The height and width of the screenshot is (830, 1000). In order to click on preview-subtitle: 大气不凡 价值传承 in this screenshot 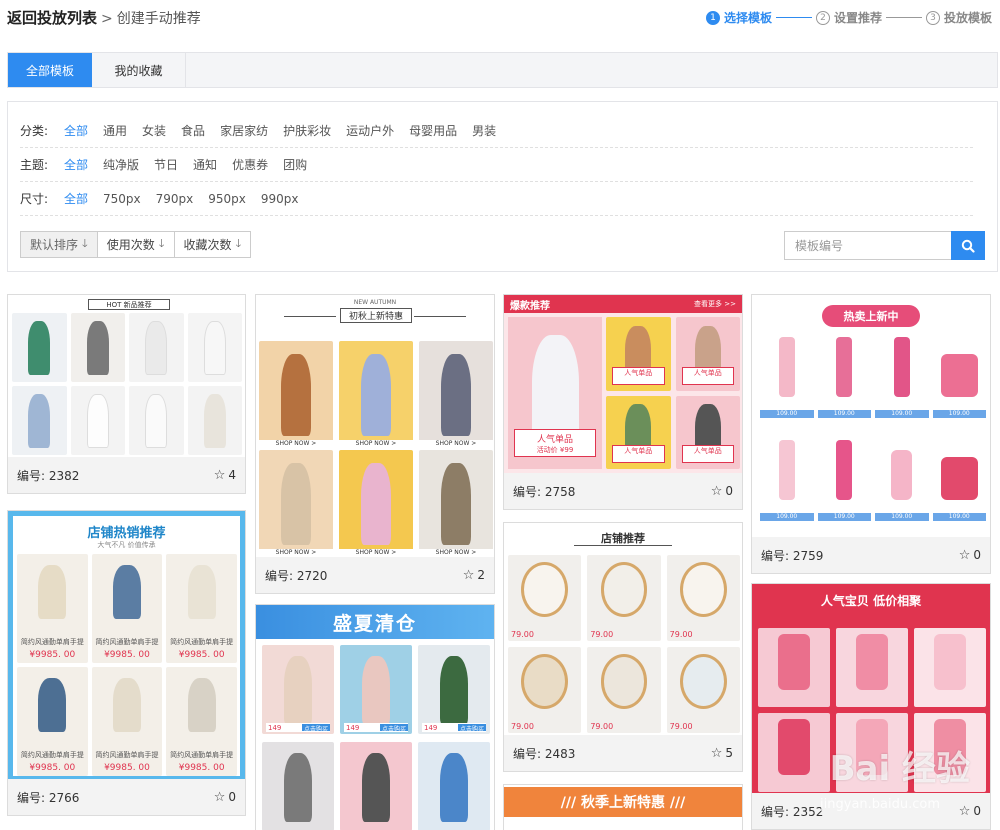, I will do `click(126, 545)`.